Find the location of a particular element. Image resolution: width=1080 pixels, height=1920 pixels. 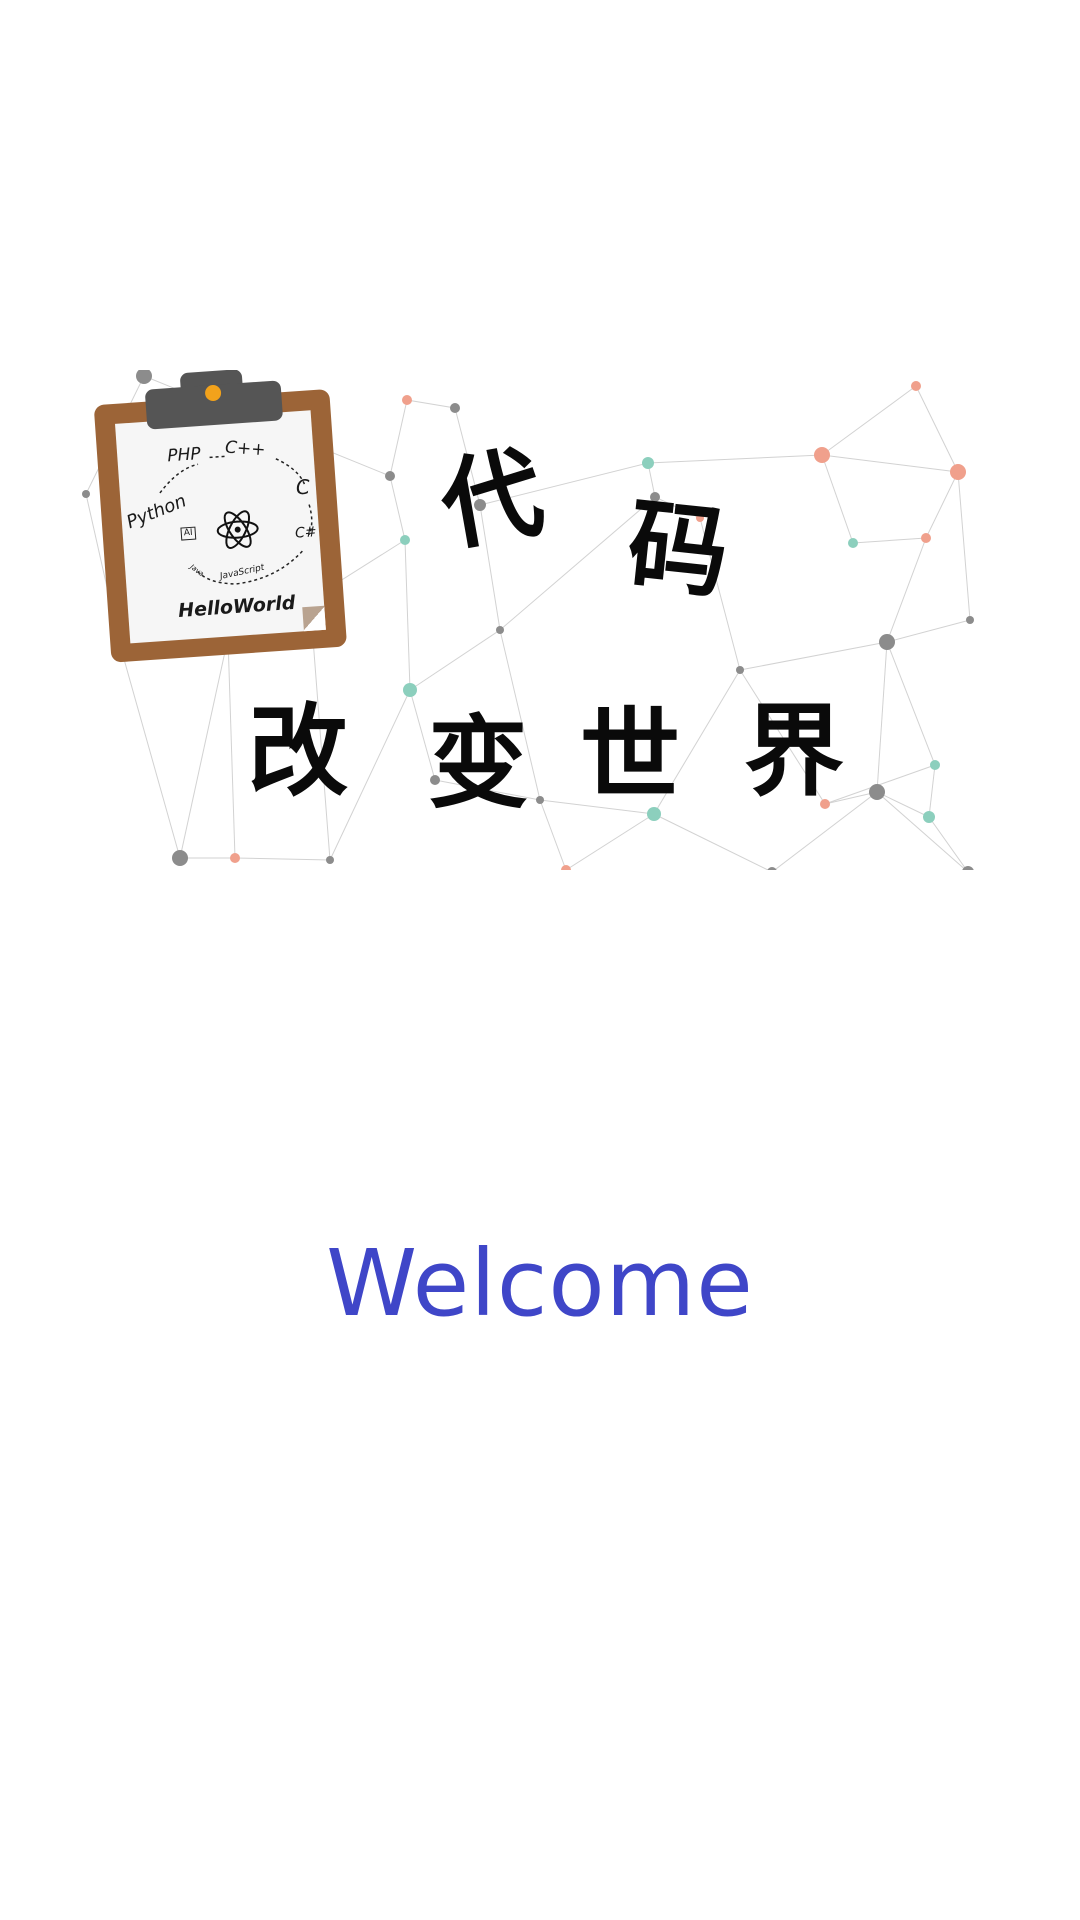

atom-icon is located at coordinates (237, 529).